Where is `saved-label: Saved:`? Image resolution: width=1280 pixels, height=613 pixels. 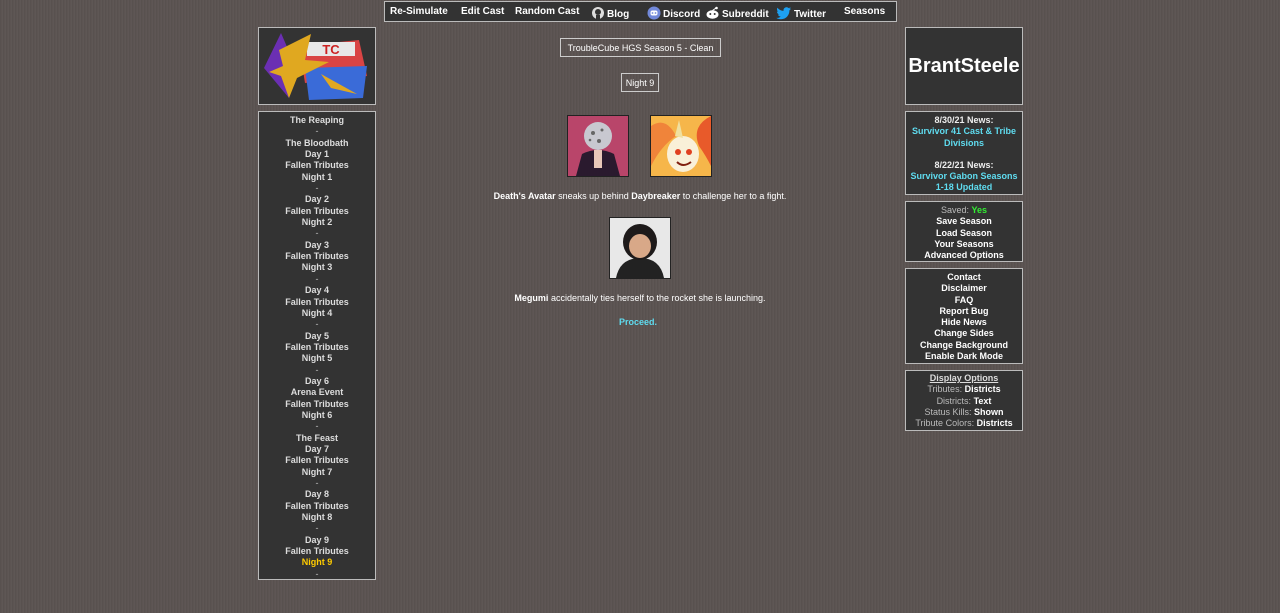
saved-label: Saved: is located at coordinates (954, 210).